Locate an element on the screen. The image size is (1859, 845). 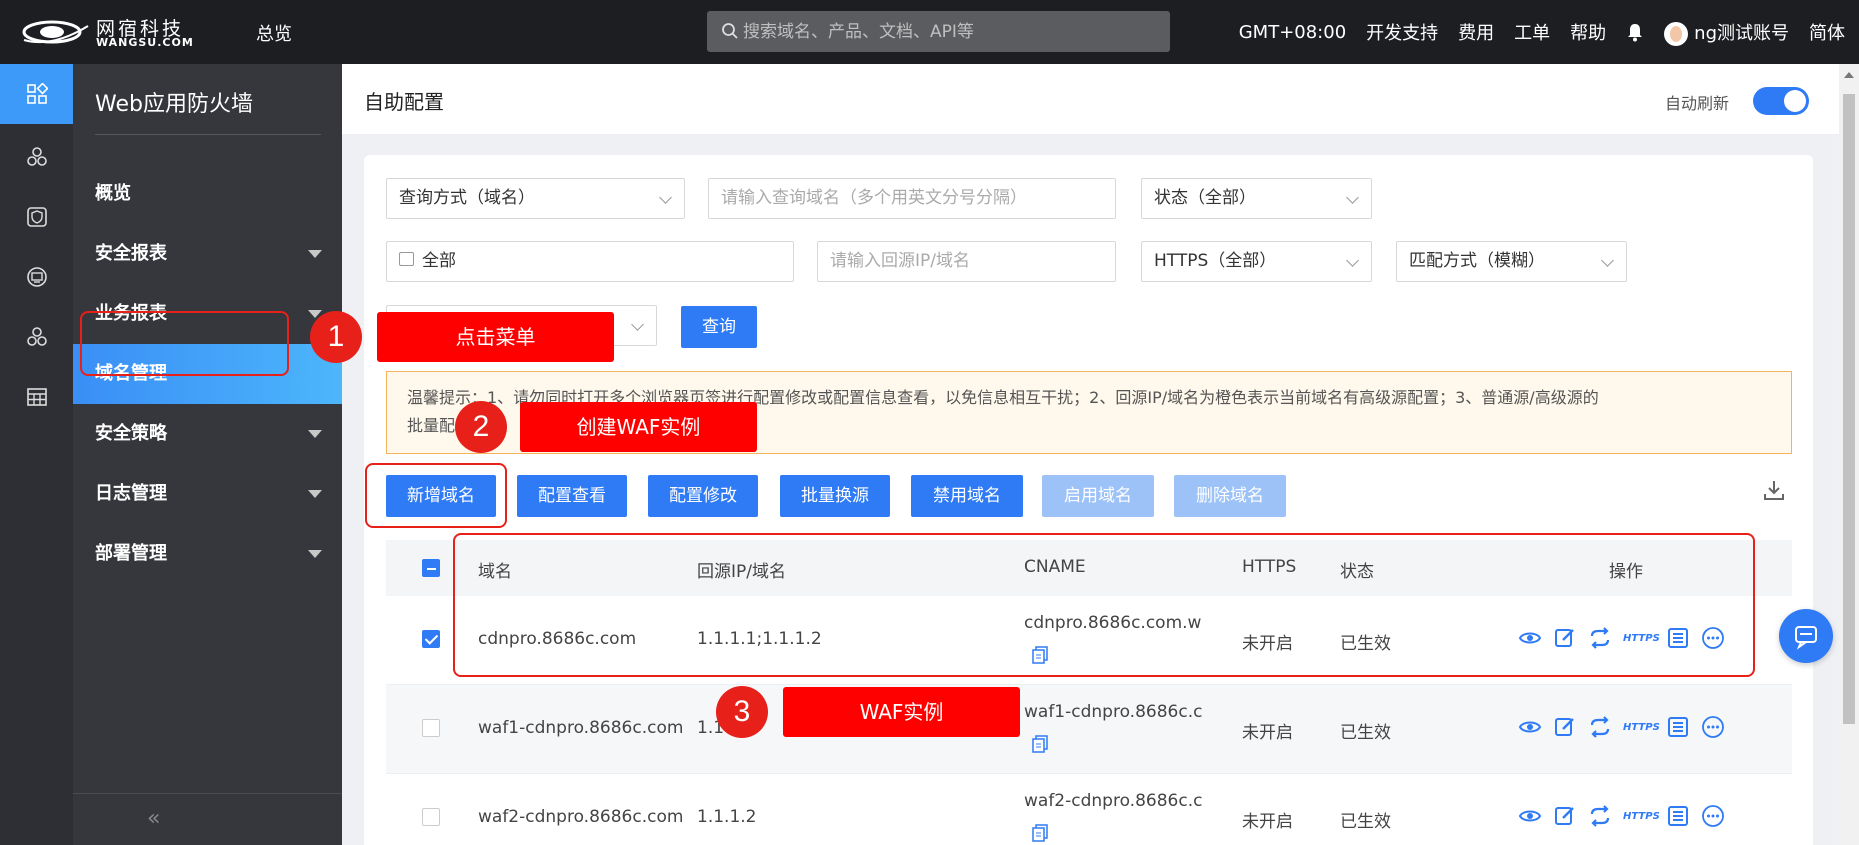
menu-item-label: 概览 is located at coordinates (113, 193).